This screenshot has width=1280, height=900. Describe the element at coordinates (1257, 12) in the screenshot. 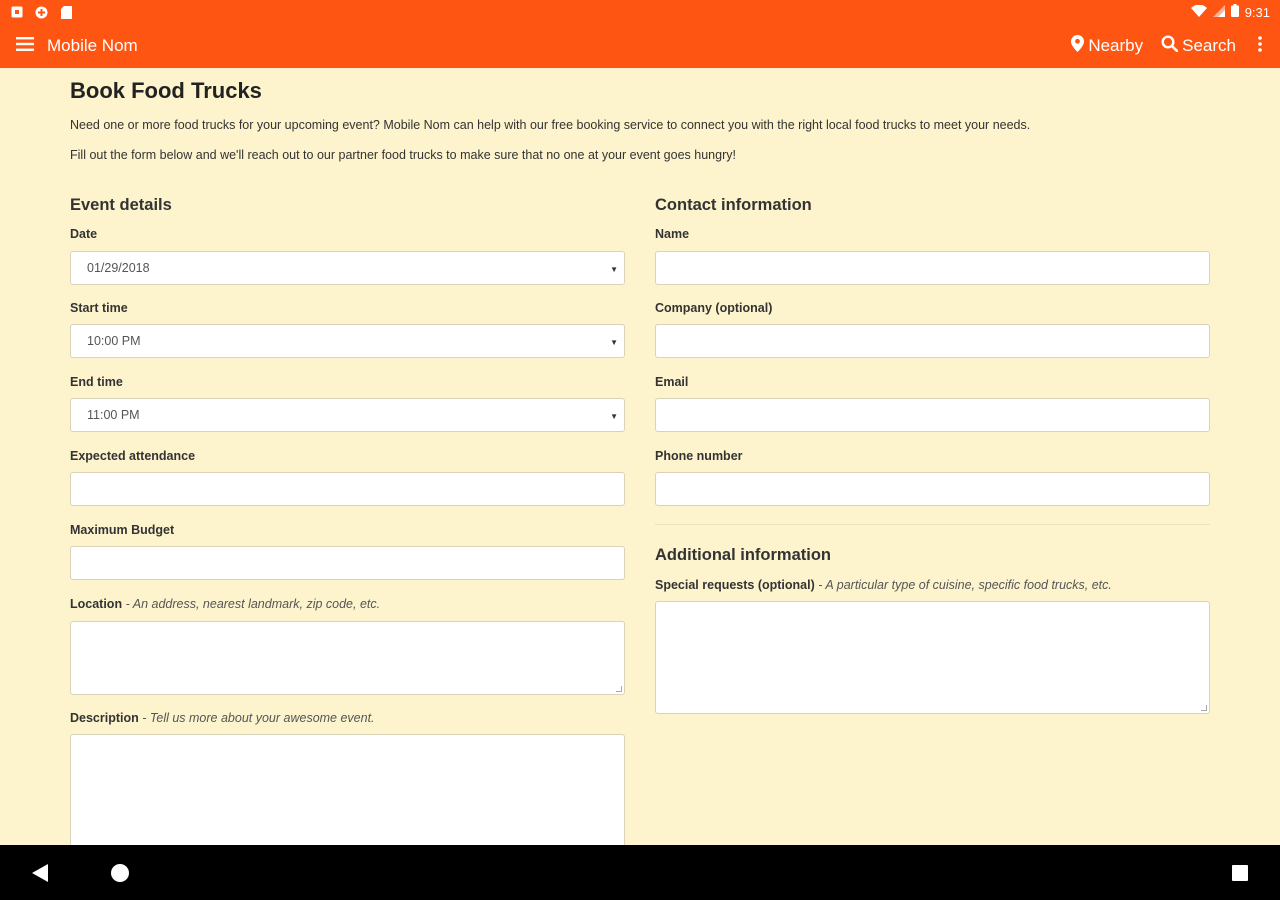

I see `status-time: 9:31` at that location.